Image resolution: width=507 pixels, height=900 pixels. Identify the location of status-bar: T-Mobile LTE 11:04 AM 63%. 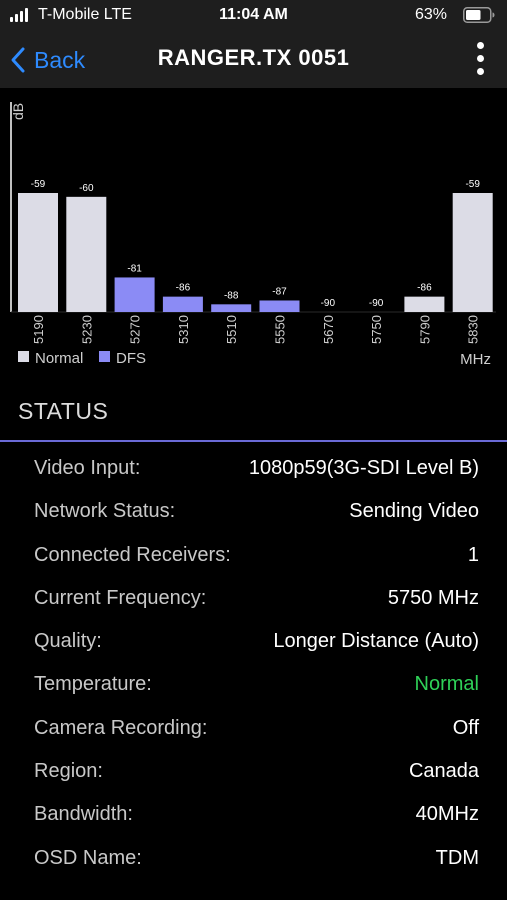
(253, 16).